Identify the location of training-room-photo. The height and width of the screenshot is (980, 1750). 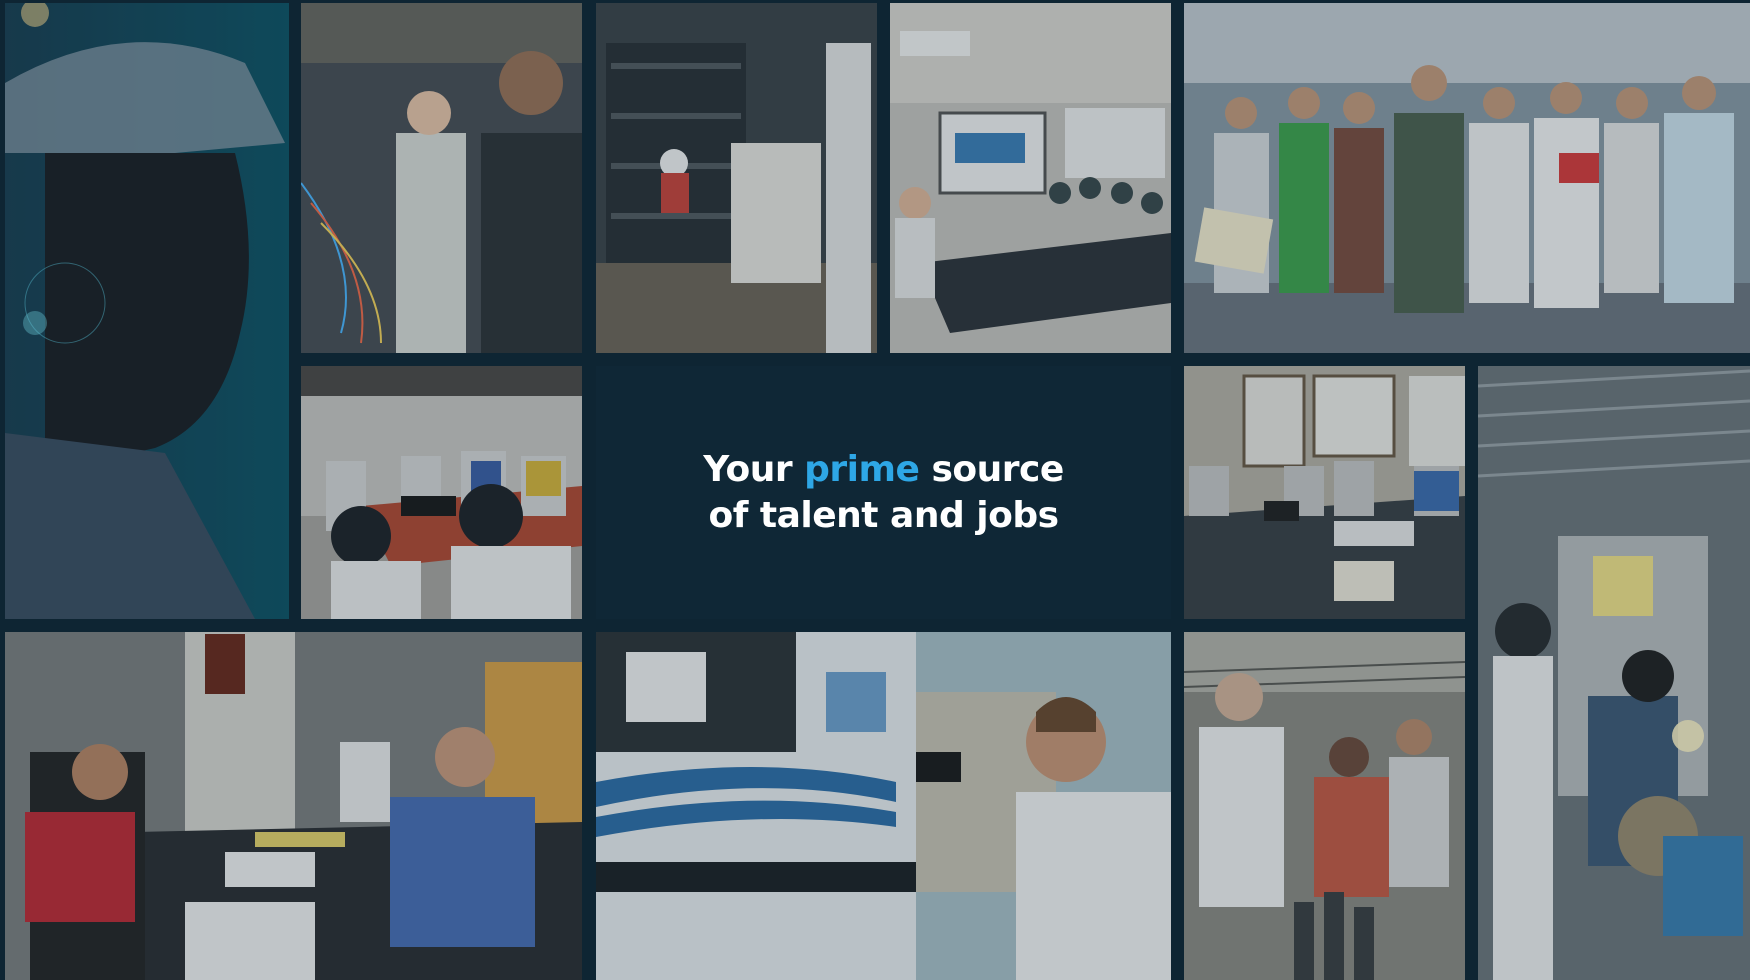
(1324, 492).